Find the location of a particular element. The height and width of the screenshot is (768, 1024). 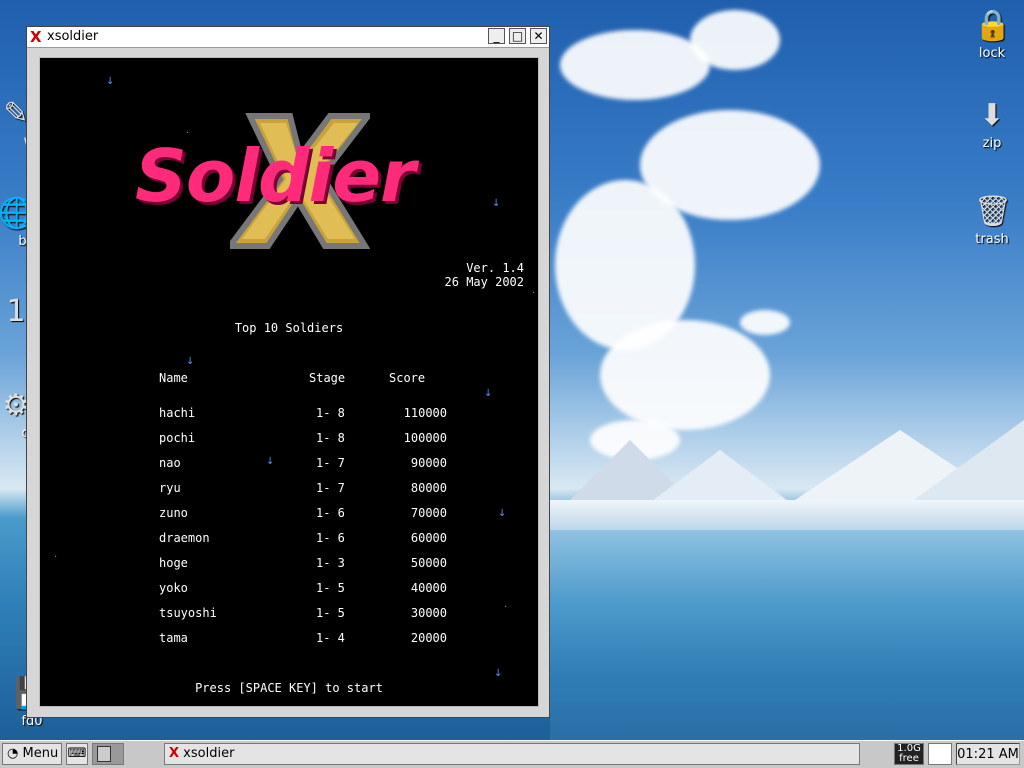

player-score: 100000 is located at coordinates (425, 438).